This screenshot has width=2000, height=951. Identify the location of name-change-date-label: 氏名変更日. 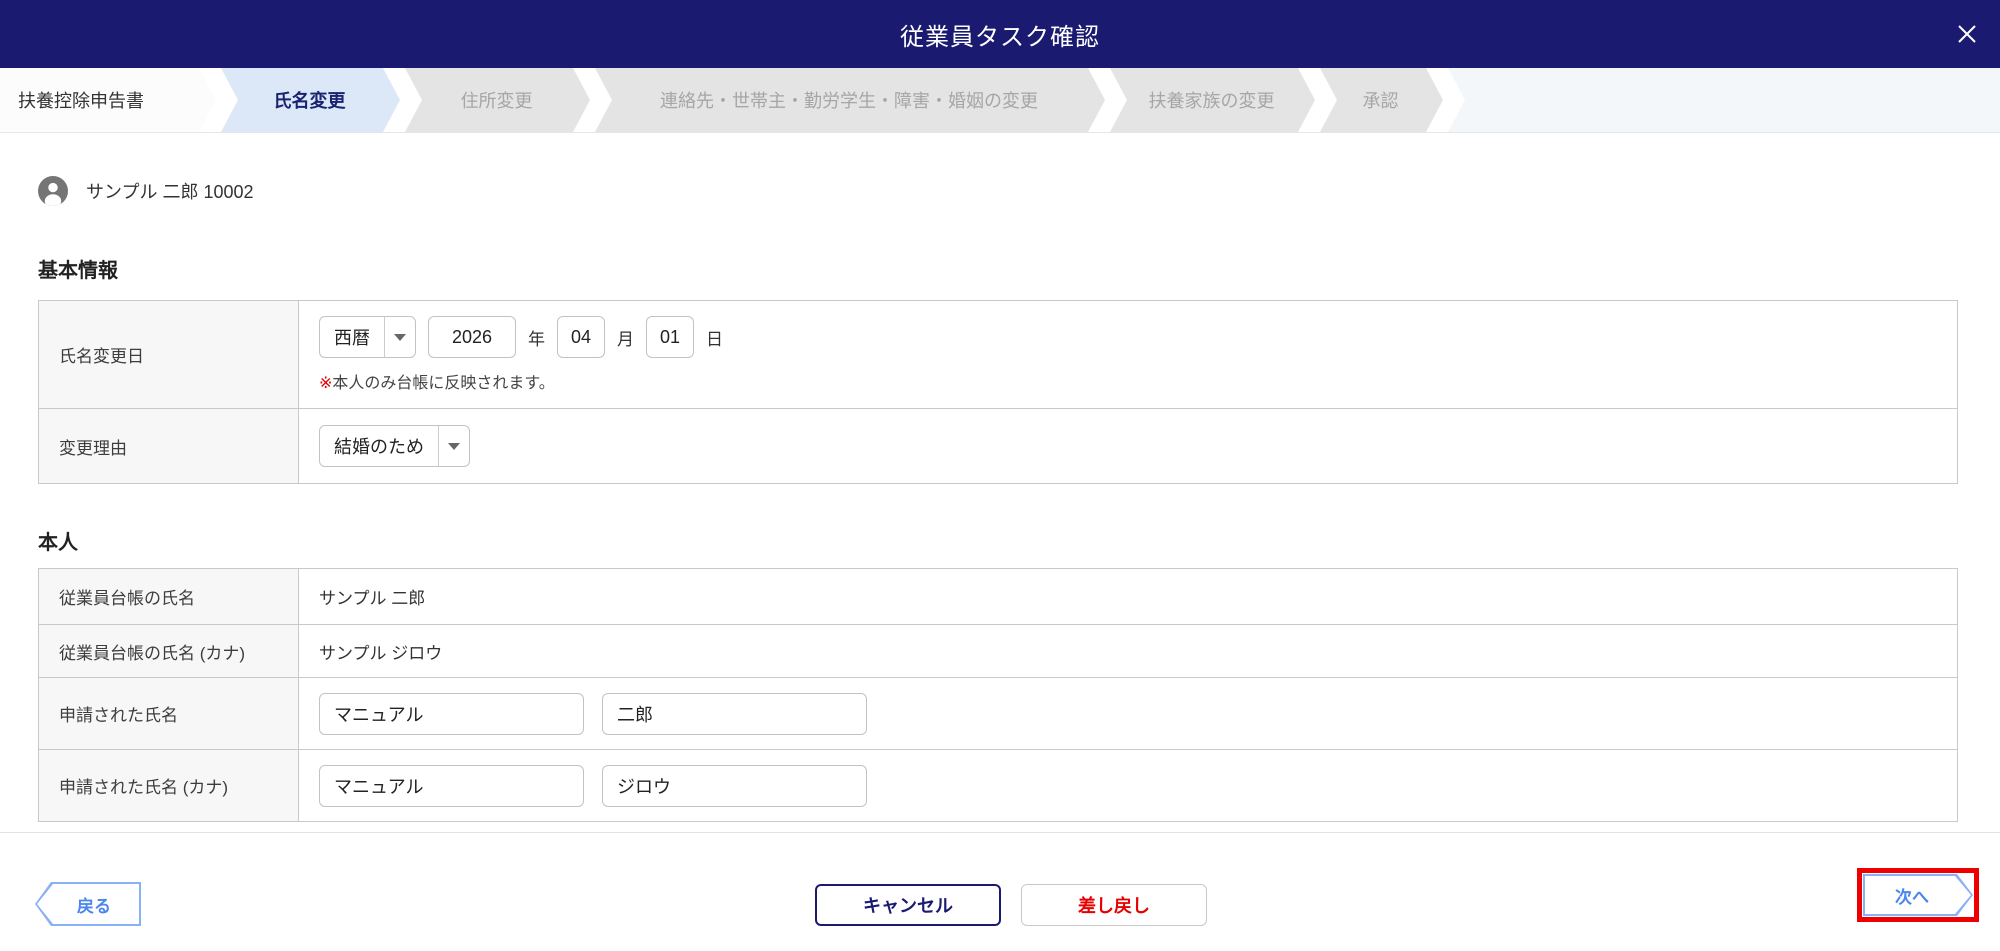
(169, 354).